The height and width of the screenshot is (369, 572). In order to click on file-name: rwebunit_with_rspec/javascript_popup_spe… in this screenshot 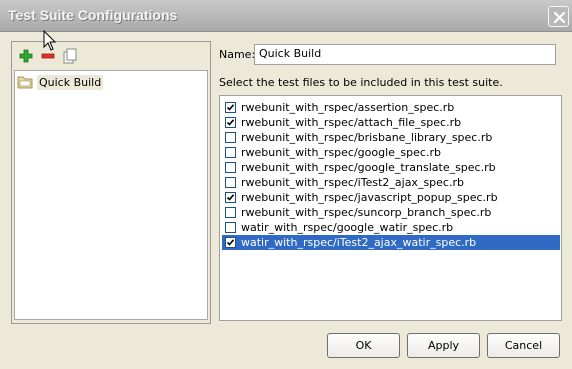, I will do `click(369, 197)`.